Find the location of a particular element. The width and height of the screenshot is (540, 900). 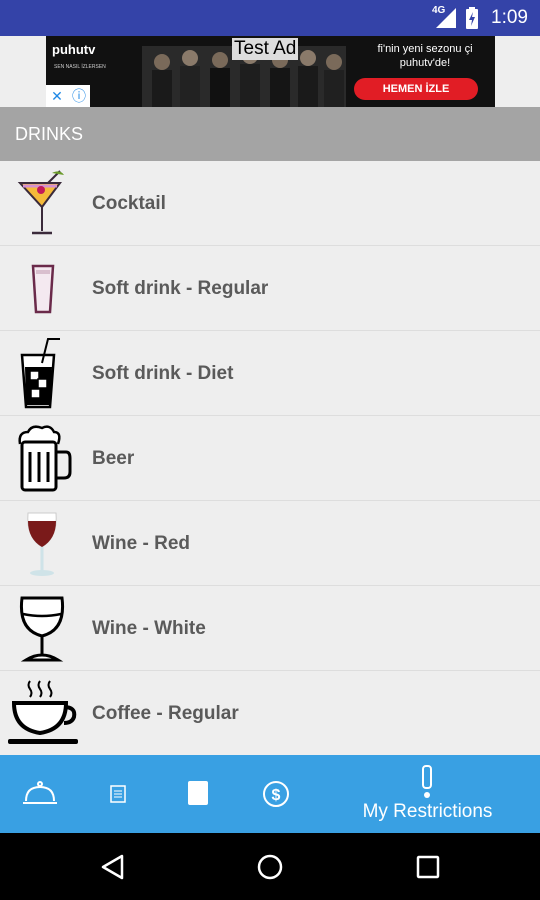

list-item: Cocktail is located at coordinates (270, 203).